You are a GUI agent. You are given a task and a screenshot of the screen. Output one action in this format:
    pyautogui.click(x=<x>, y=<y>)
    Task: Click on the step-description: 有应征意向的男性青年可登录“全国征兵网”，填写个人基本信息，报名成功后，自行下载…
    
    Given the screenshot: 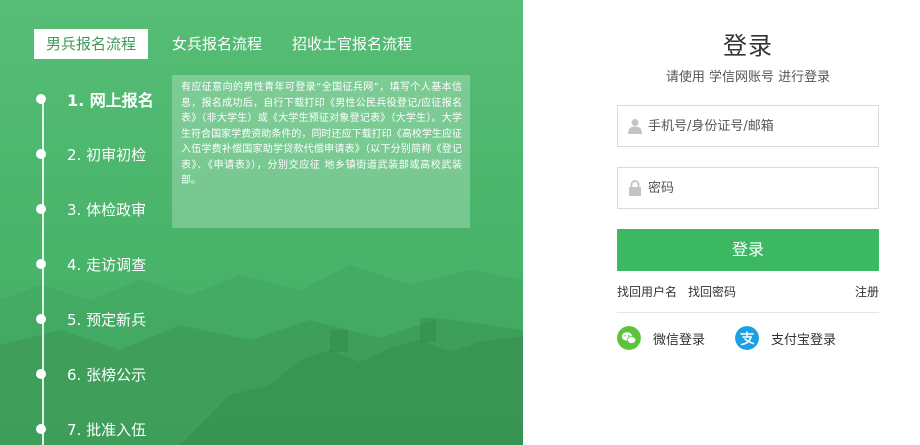 What is the action you would take?
    pyautogui.click(x=321, y=151)
    